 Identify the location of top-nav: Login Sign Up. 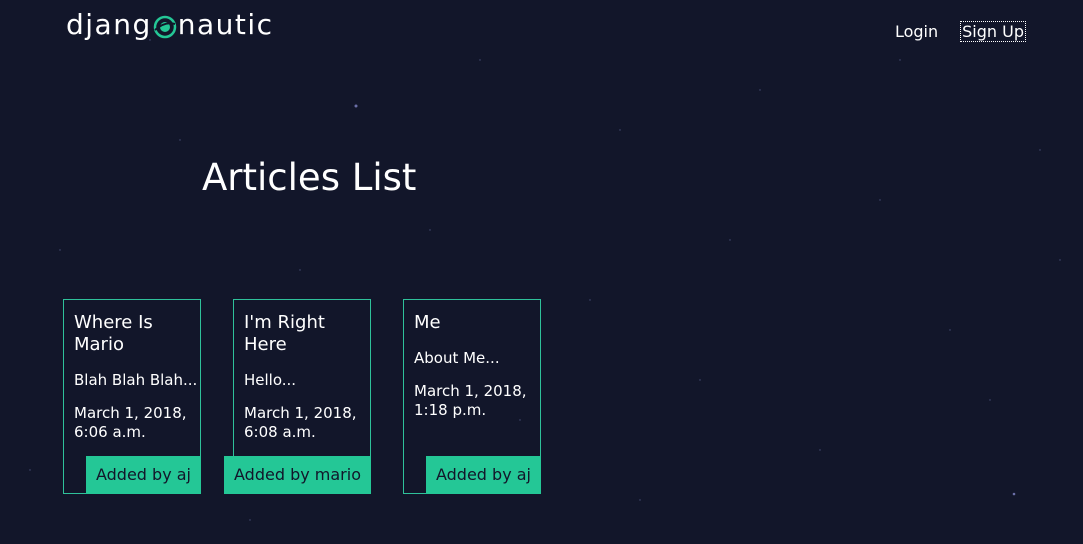
(960, 31).